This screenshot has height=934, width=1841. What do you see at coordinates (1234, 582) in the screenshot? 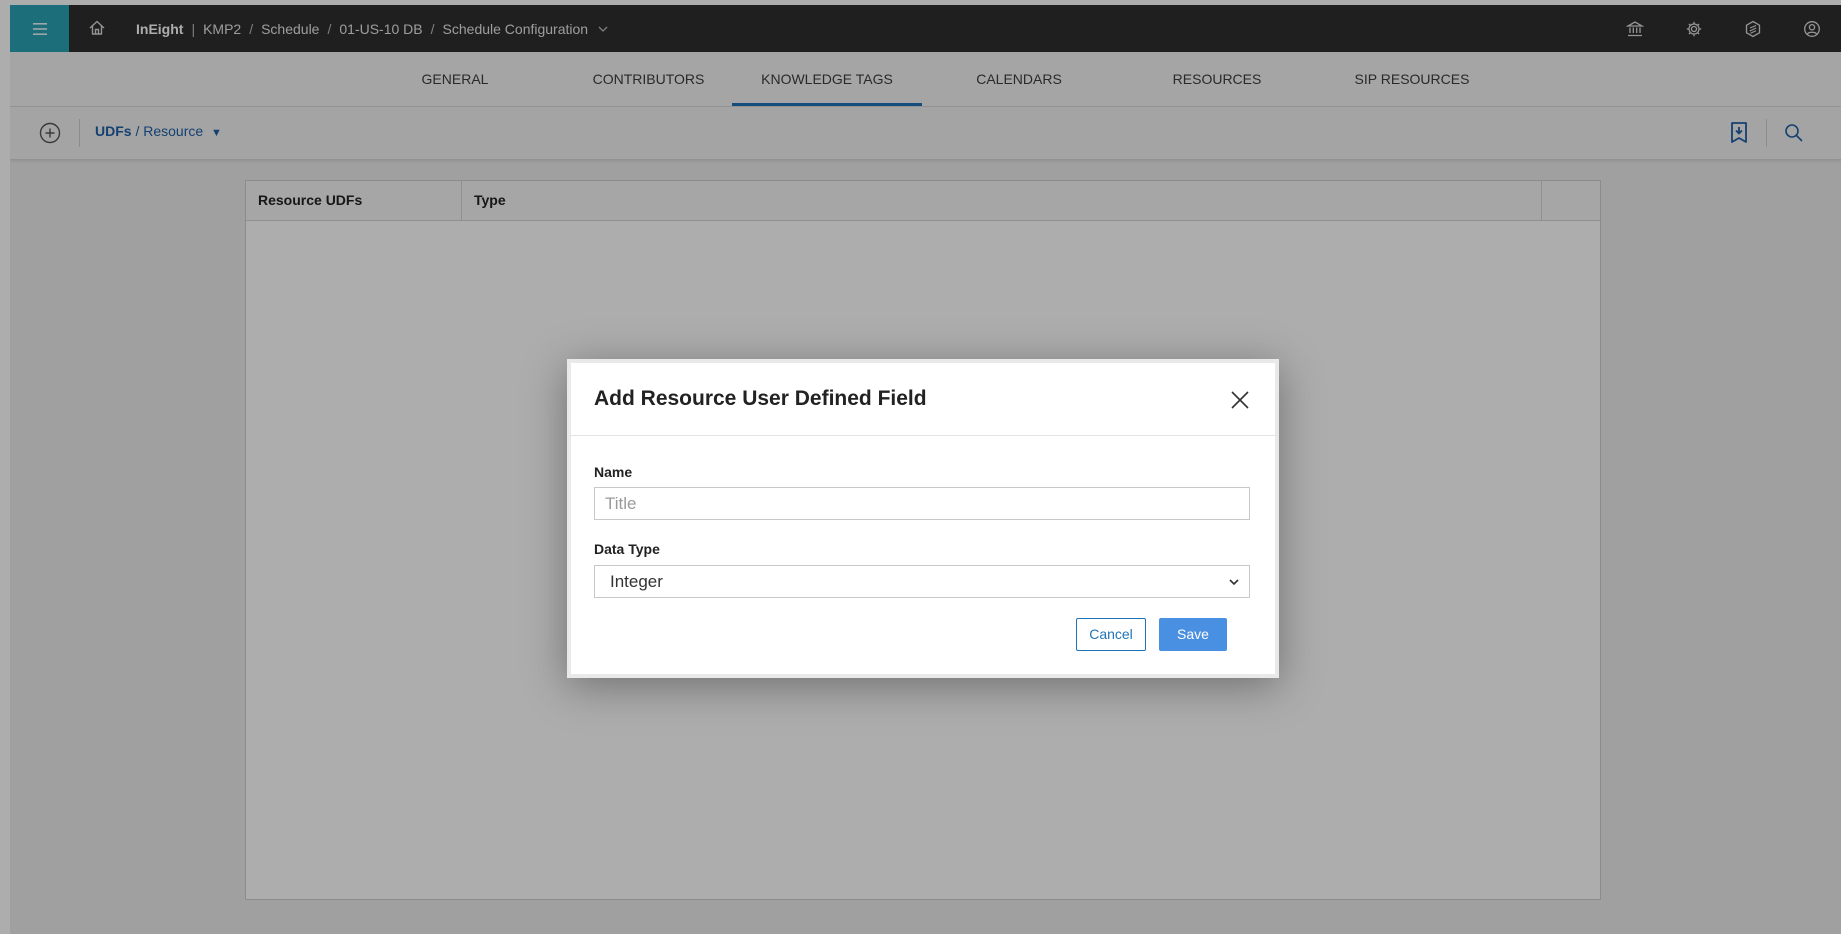
I see `chevron-down-icon` at bounding box center [1234, 582].